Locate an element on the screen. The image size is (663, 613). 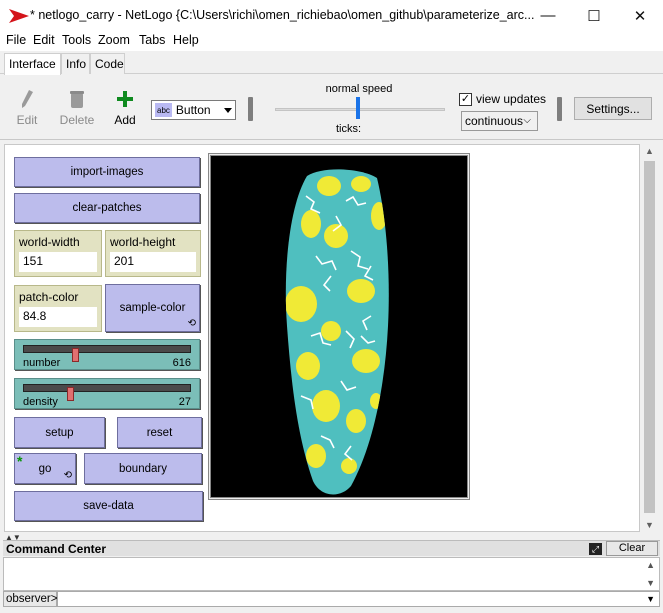
menu-file: File is located at coordinates (16, 40).